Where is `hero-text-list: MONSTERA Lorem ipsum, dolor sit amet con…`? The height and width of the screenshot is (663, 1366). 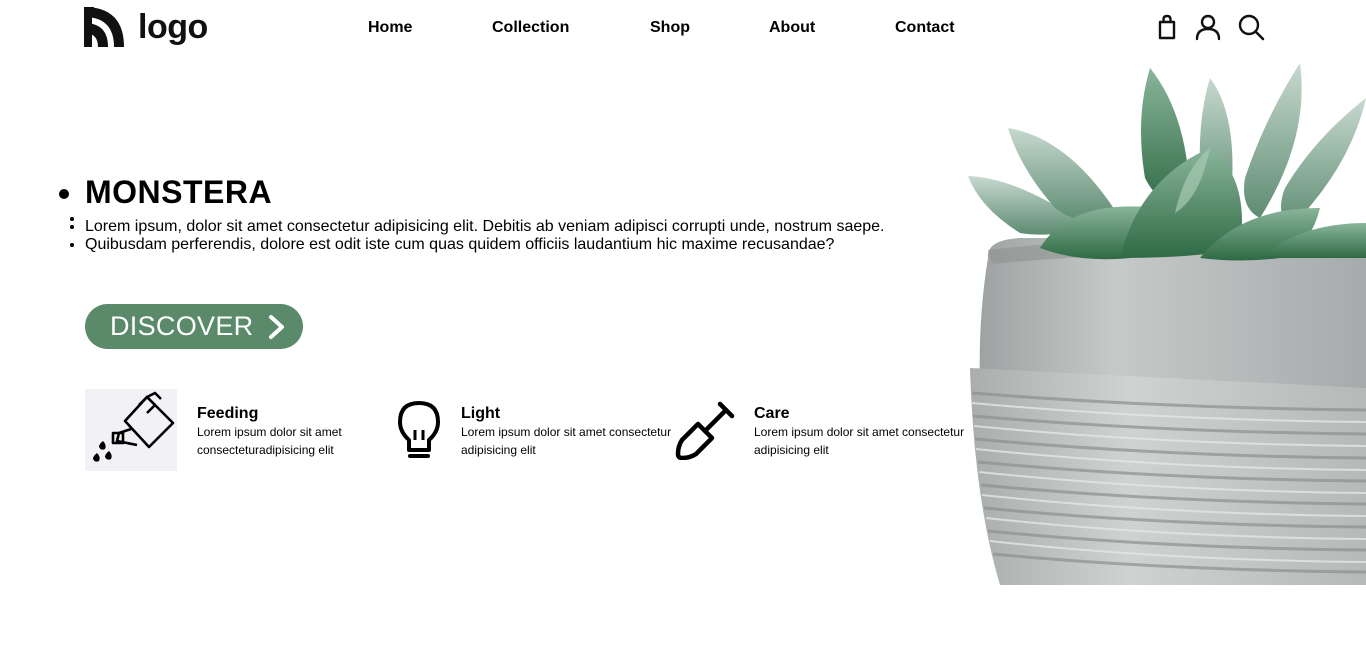 hero-text-list: MONSTERA Lorem ipsum, dolor sit amet con… is located at coordinates (515, 214).